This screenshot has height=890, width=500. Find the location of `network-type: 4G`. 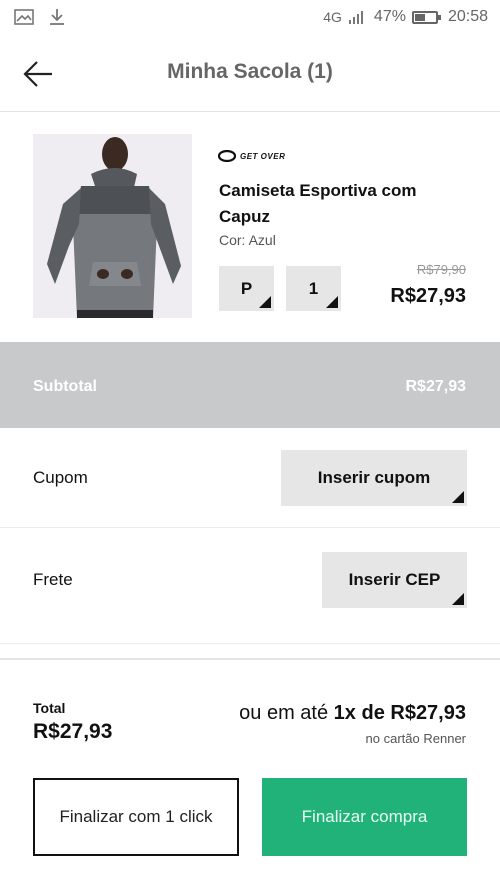

network-type: 4G is located at coordinates (332, 17).